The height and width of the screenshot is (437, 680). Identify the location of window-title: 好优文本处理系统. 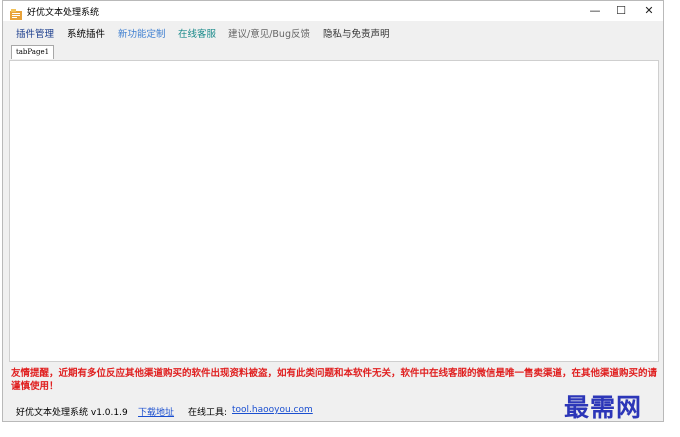
(63, 13).